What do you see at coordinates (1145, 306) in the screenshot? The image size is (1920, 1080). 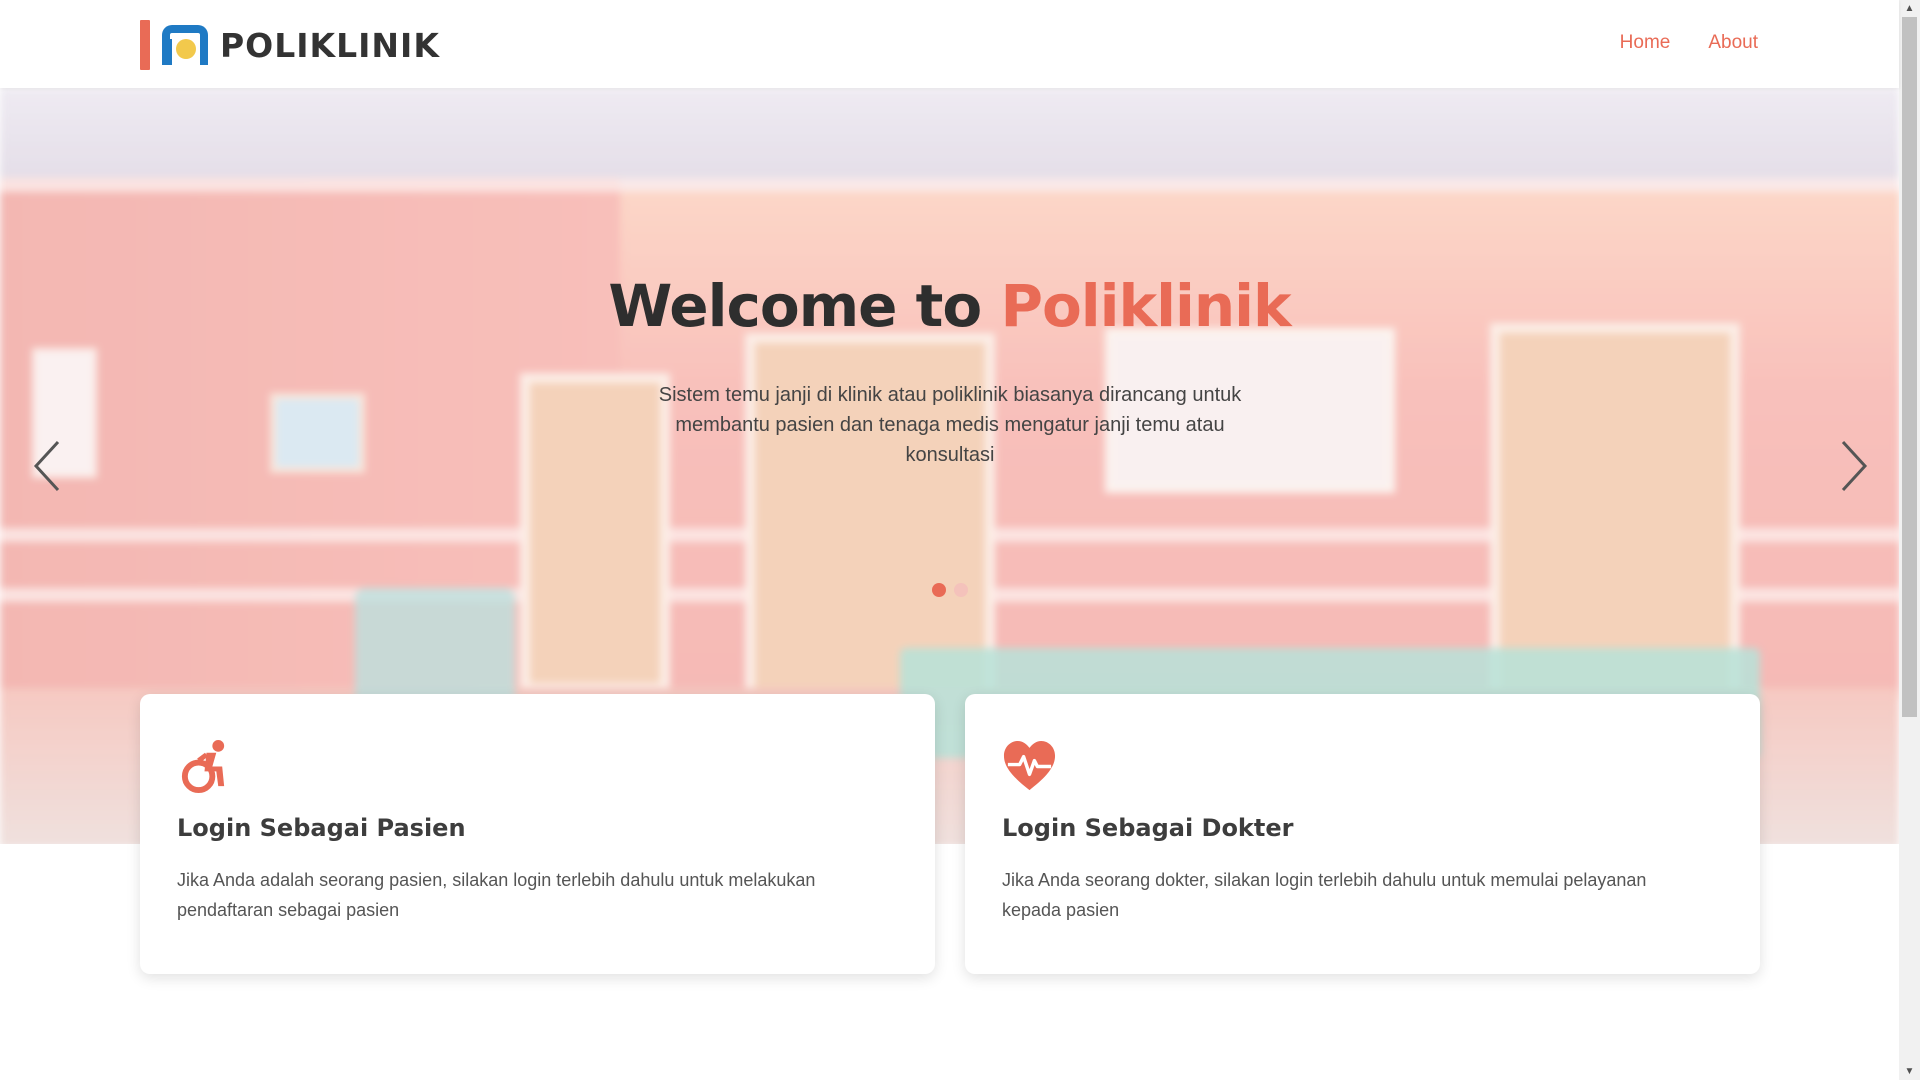 I see `hero-title-accent: Poliklinik` at bounding box center [1145, 306].